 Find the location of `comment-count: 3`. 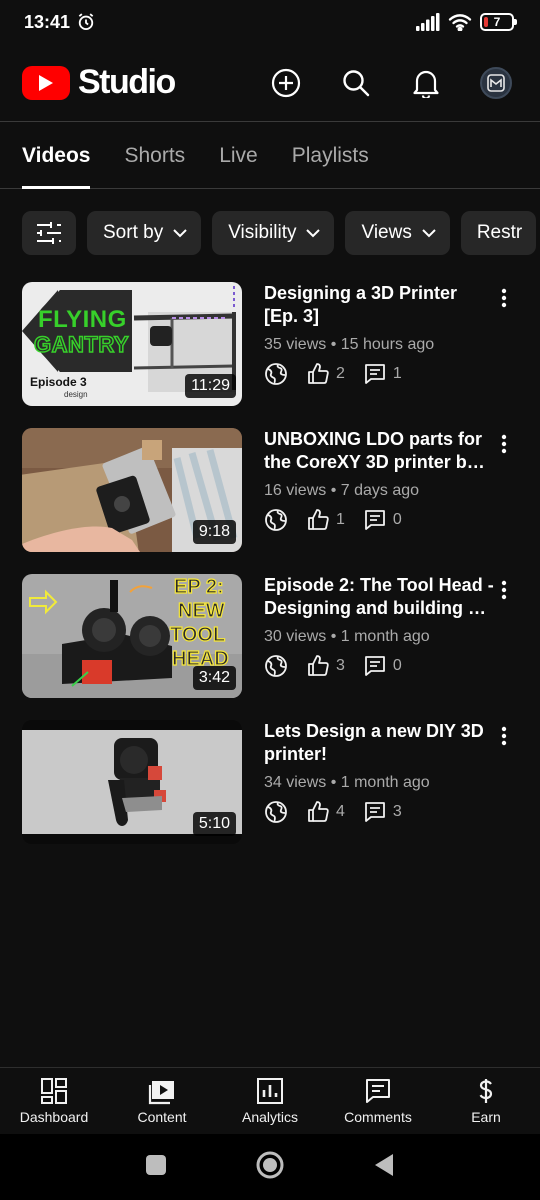

comment-count: 3 is located at coordinates (397, 811).